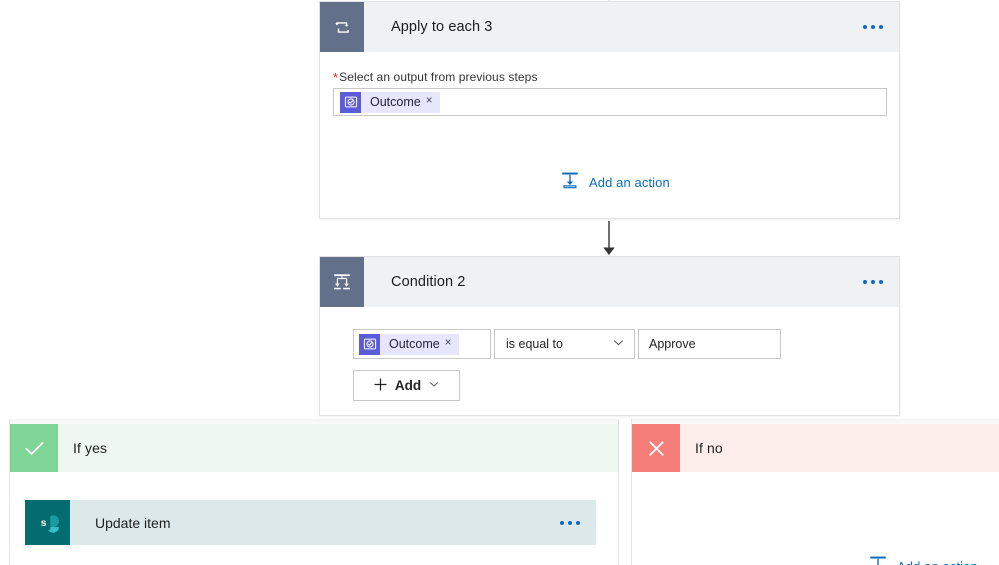 The image size is (999, 565). I want to click on condition-value-input: Approve, so click(709, 344).